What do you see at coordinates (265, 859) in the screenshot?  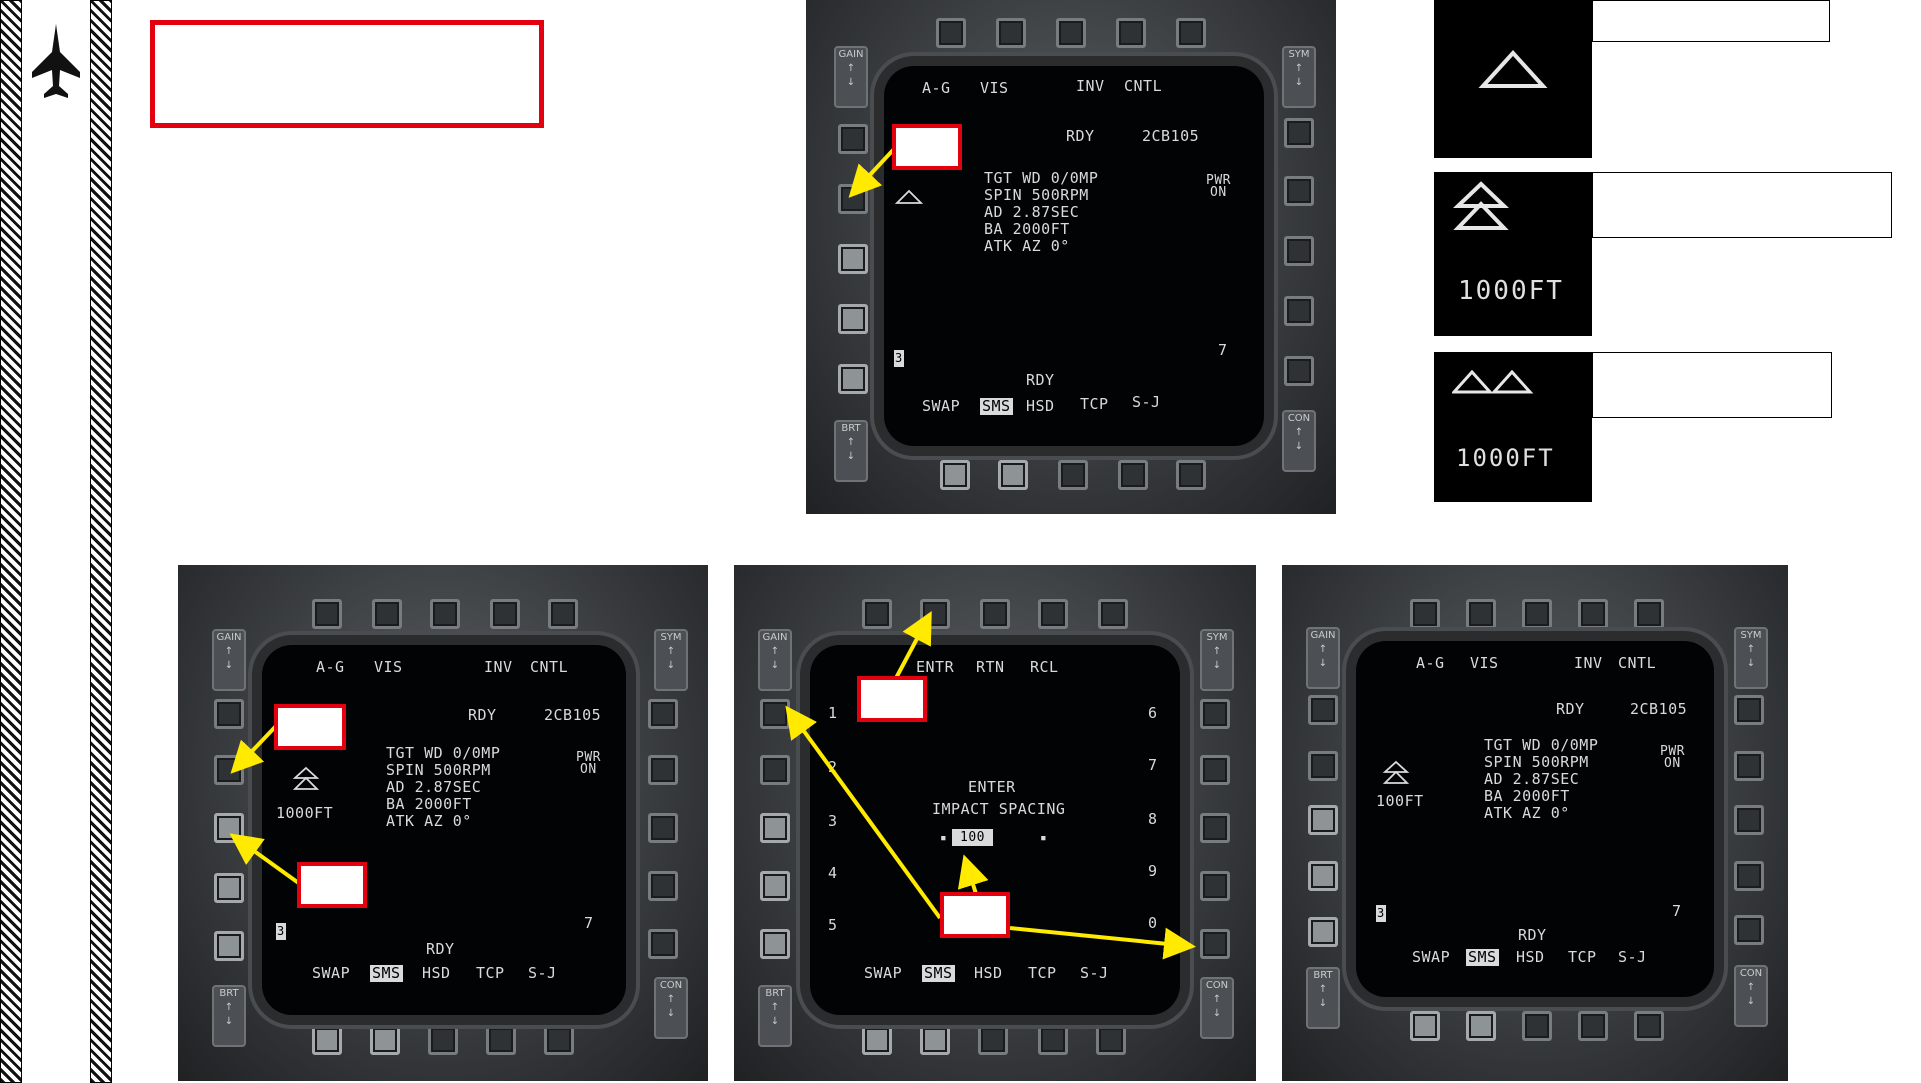 I see `arrow-bl-lower` at bounding box center [265, 859].